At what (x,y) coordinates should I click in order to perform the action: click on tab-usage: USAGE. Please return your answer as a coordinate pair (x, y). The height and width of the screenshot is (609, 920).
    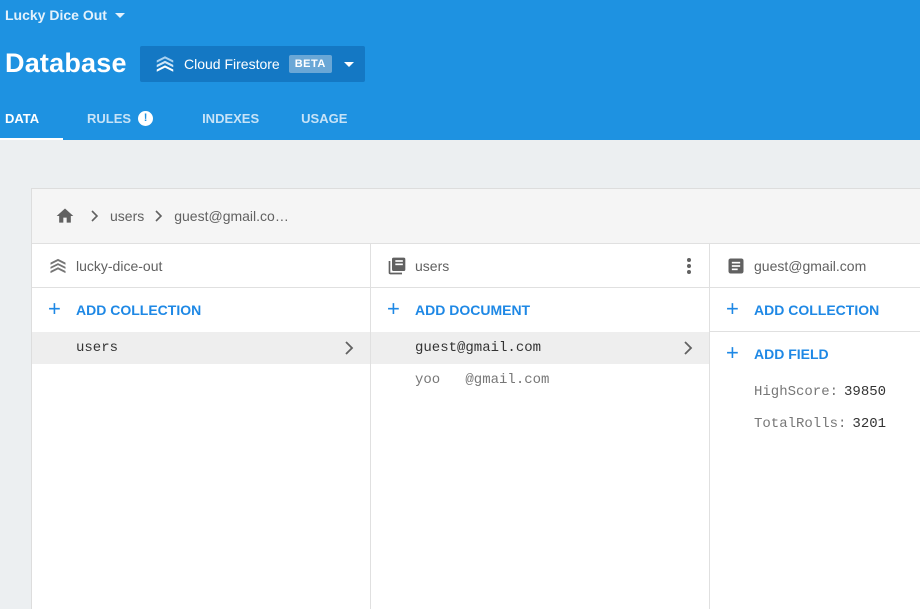
    Looking at the image, I should click on (325, 118).